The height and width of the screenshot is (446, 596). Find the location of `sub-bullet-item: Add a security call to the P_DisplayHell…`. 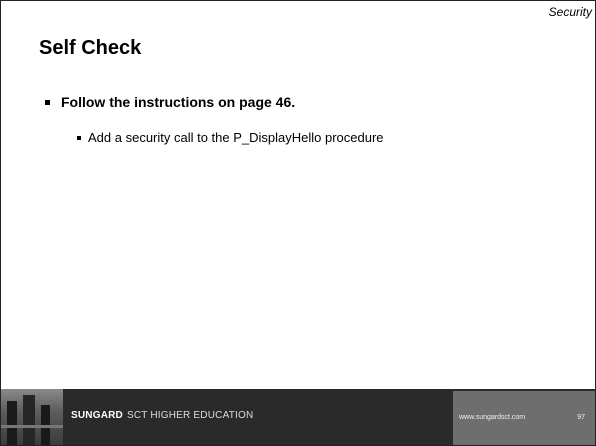

sub-bullet-item: Add a security call to the P_DisplayHell… is located at coordinates (230, 137).